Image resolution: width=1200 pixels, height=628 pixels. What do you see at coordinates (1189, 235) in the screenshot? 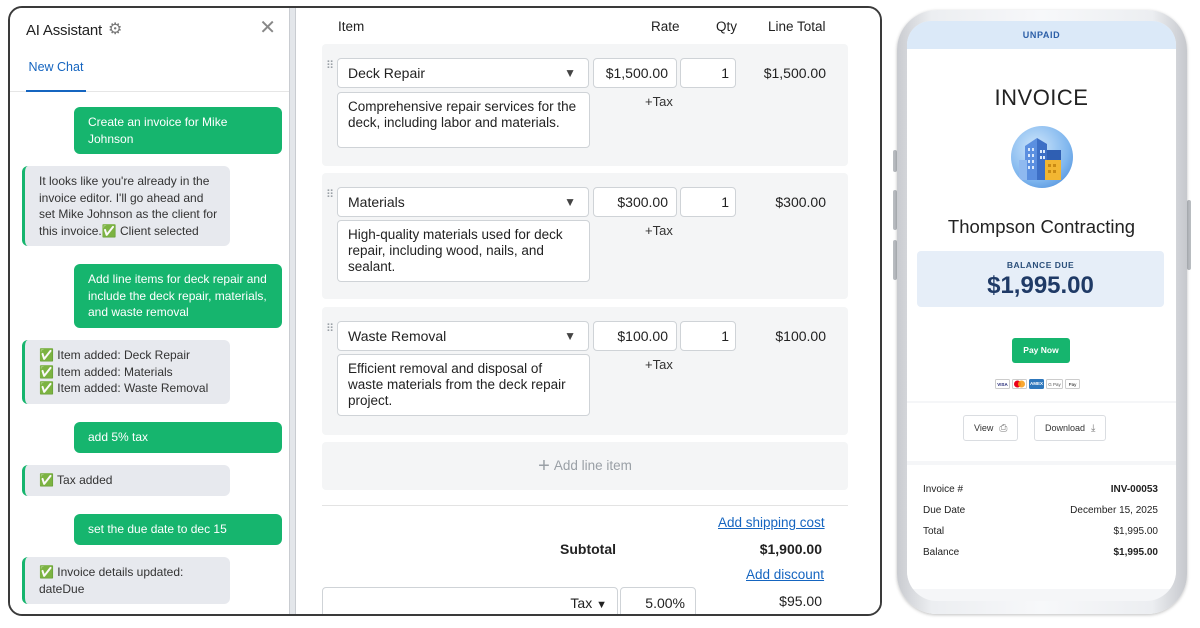
I see `phone-side-button` at bounding box center [1189, 235].